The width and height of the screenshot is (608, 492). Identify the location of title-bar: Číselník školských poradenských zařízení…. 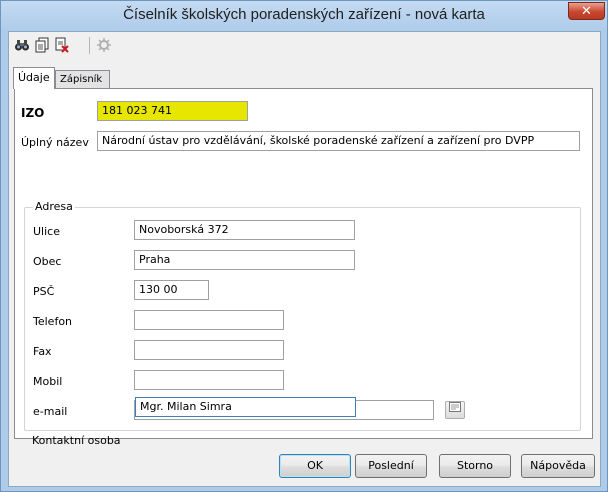
(304, 16).